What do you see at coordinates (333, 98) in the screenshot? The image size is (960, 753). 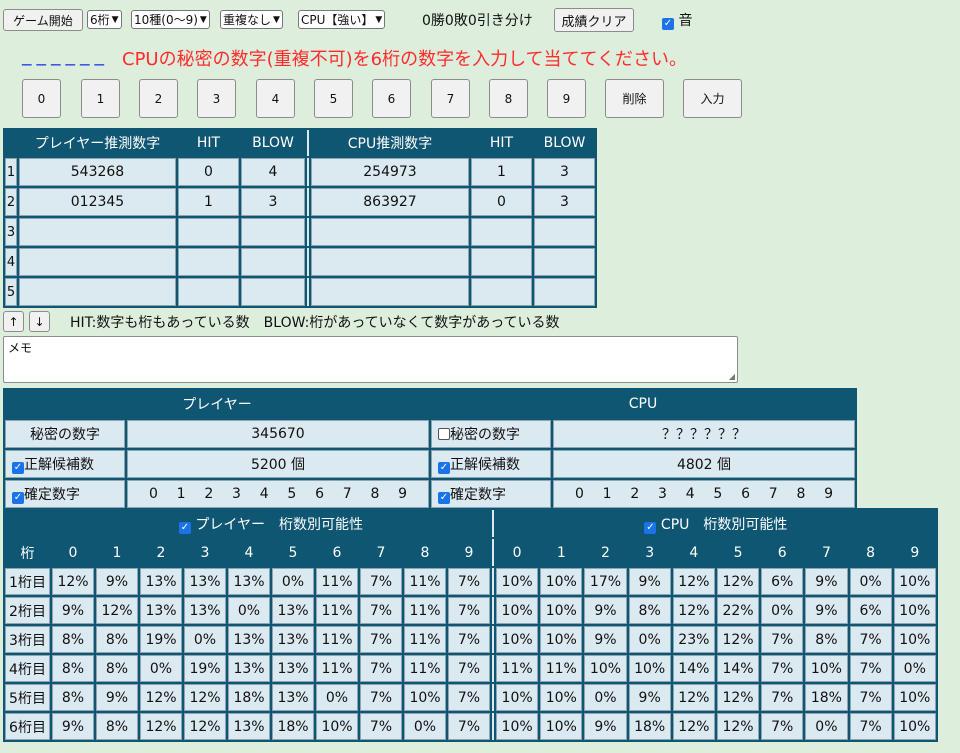 I see `key-5-button: 5` at bounding box center [333, 98].